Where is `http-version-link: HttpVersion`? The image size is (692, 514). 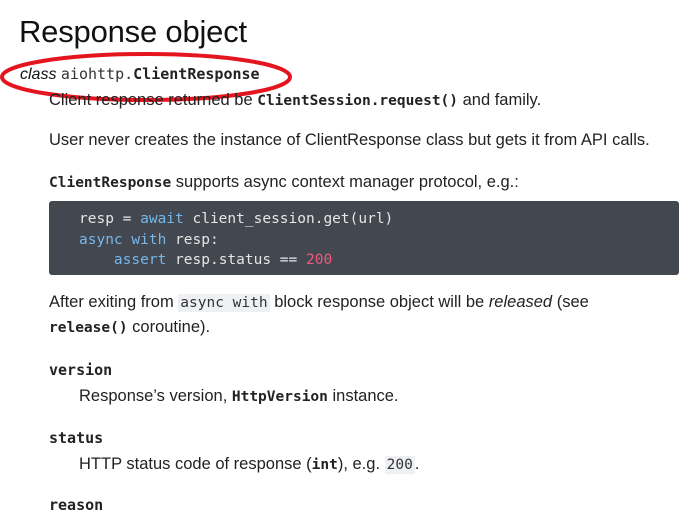
http-version-link: HttpVersion is located at coordinates (280, 397).